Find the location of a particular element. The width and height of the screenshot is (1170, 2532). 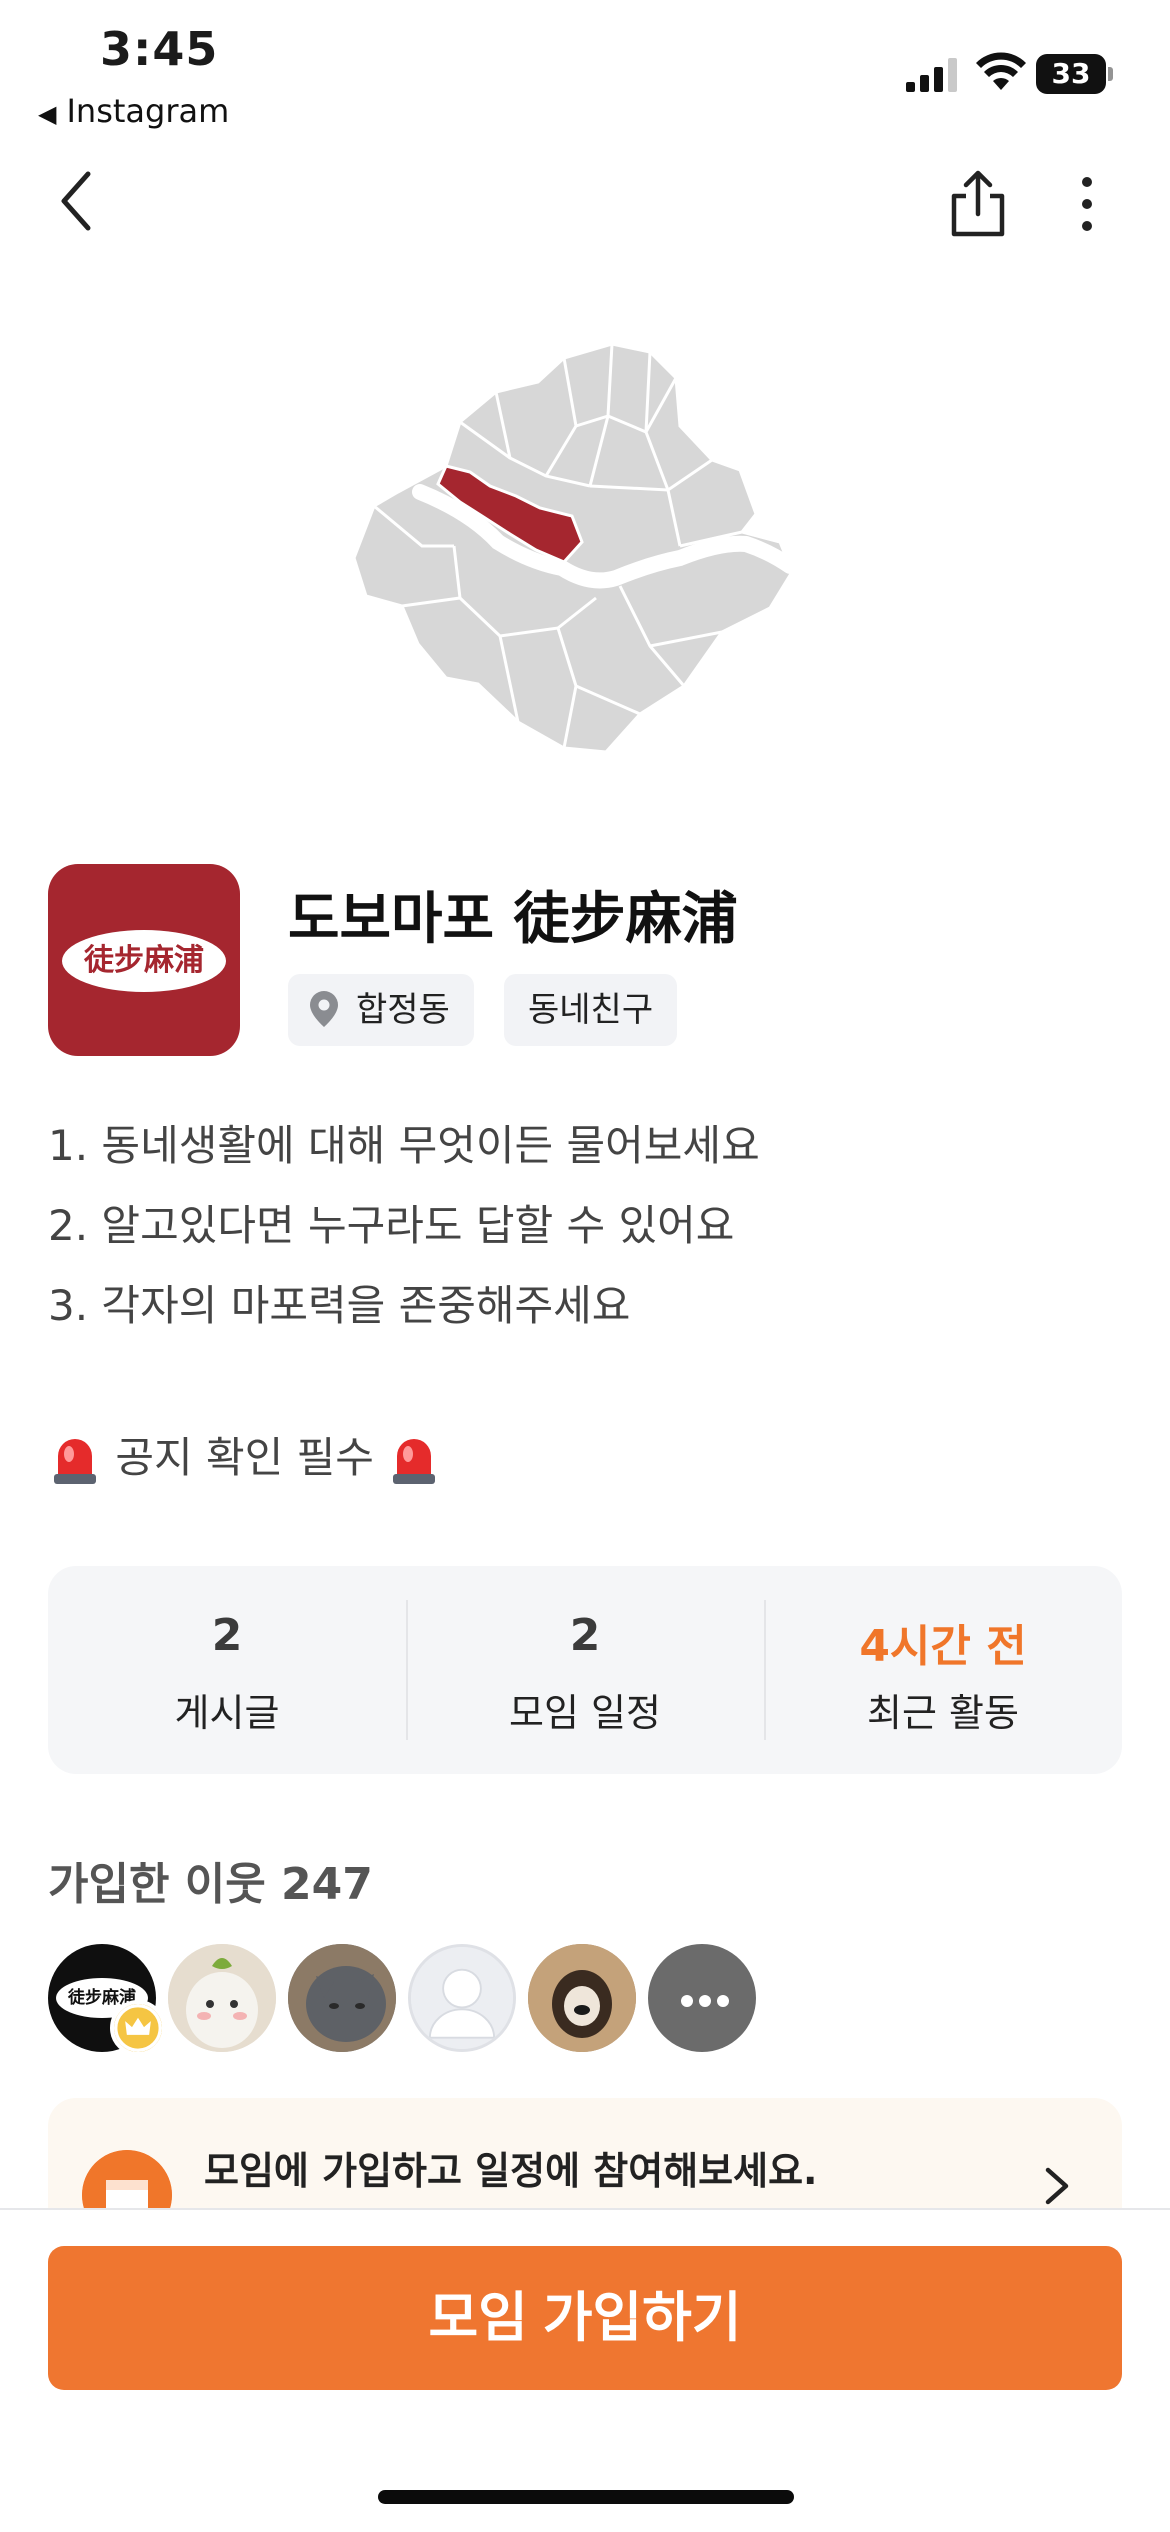

status-time: 3:45 is located at coordinates (159, 49).